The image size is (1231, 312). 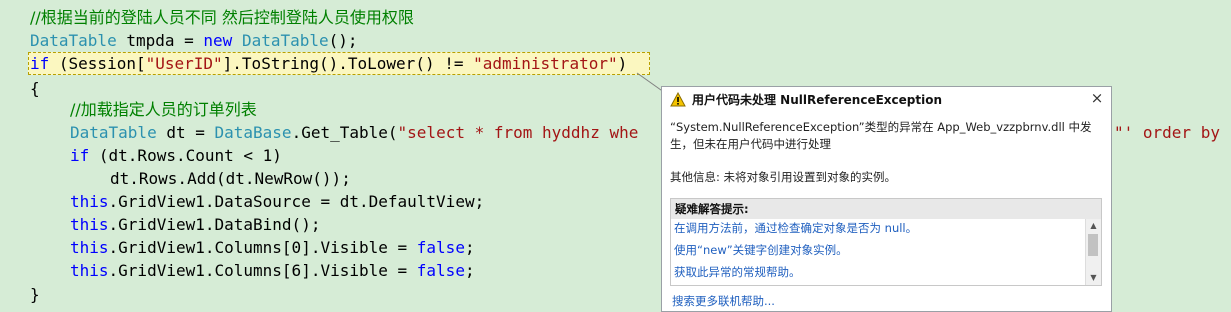 What do you see at coordinates (783, 177) in the screenshot?
I see `additional-info: 其他信息: 未将对象引用设置到对象的实例。` at bounding box center [783, 177].